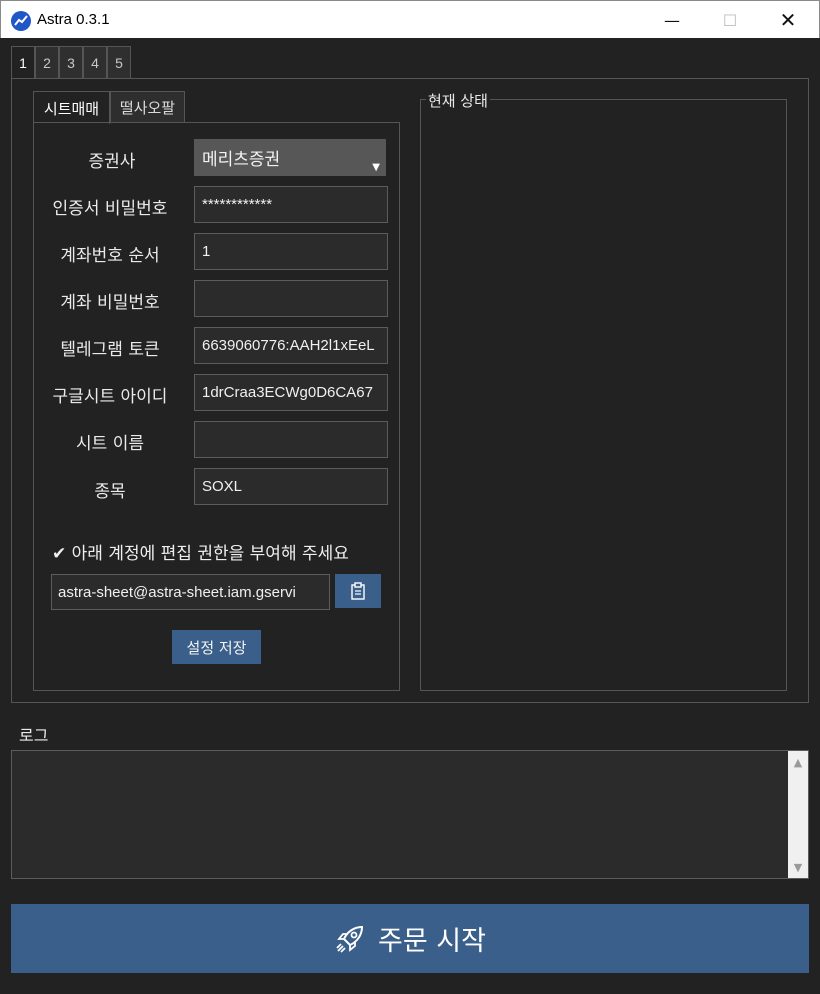  Describe the element at coordinates (110, 209) in the screenshot. I see `cert-password-label: 인증서 비밀번호` at that location.